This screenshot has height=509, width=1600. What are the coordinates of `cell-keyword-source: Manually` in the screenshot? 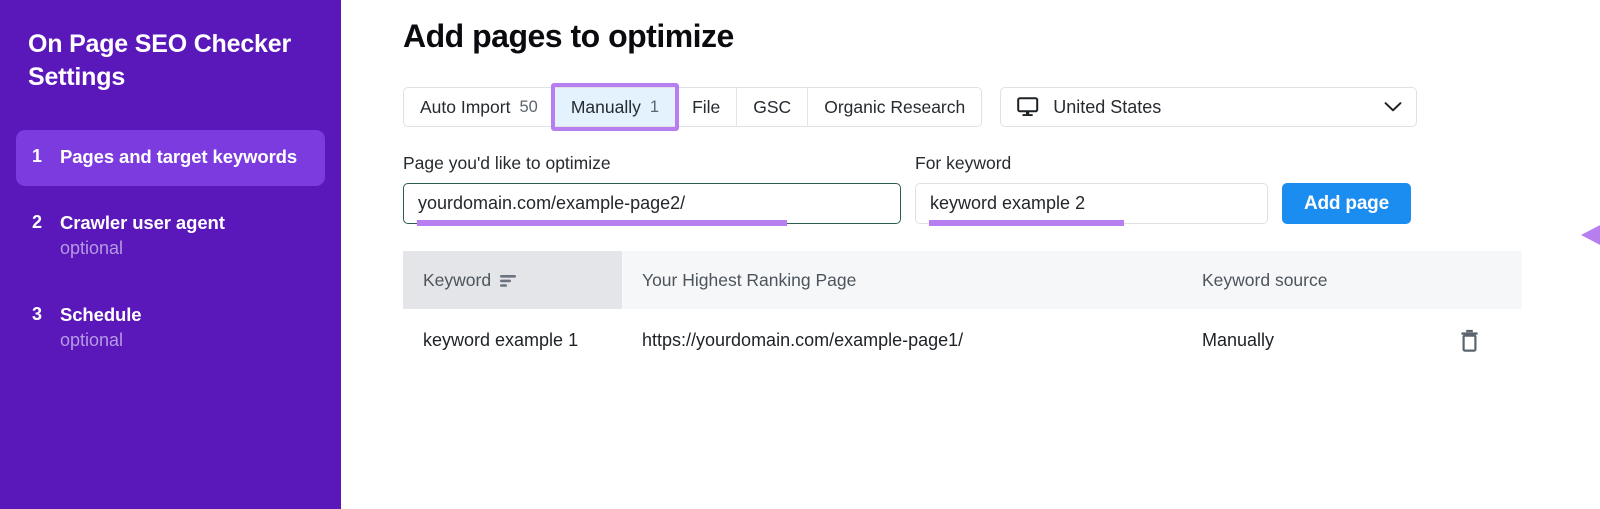 It's located at (1238, 340).